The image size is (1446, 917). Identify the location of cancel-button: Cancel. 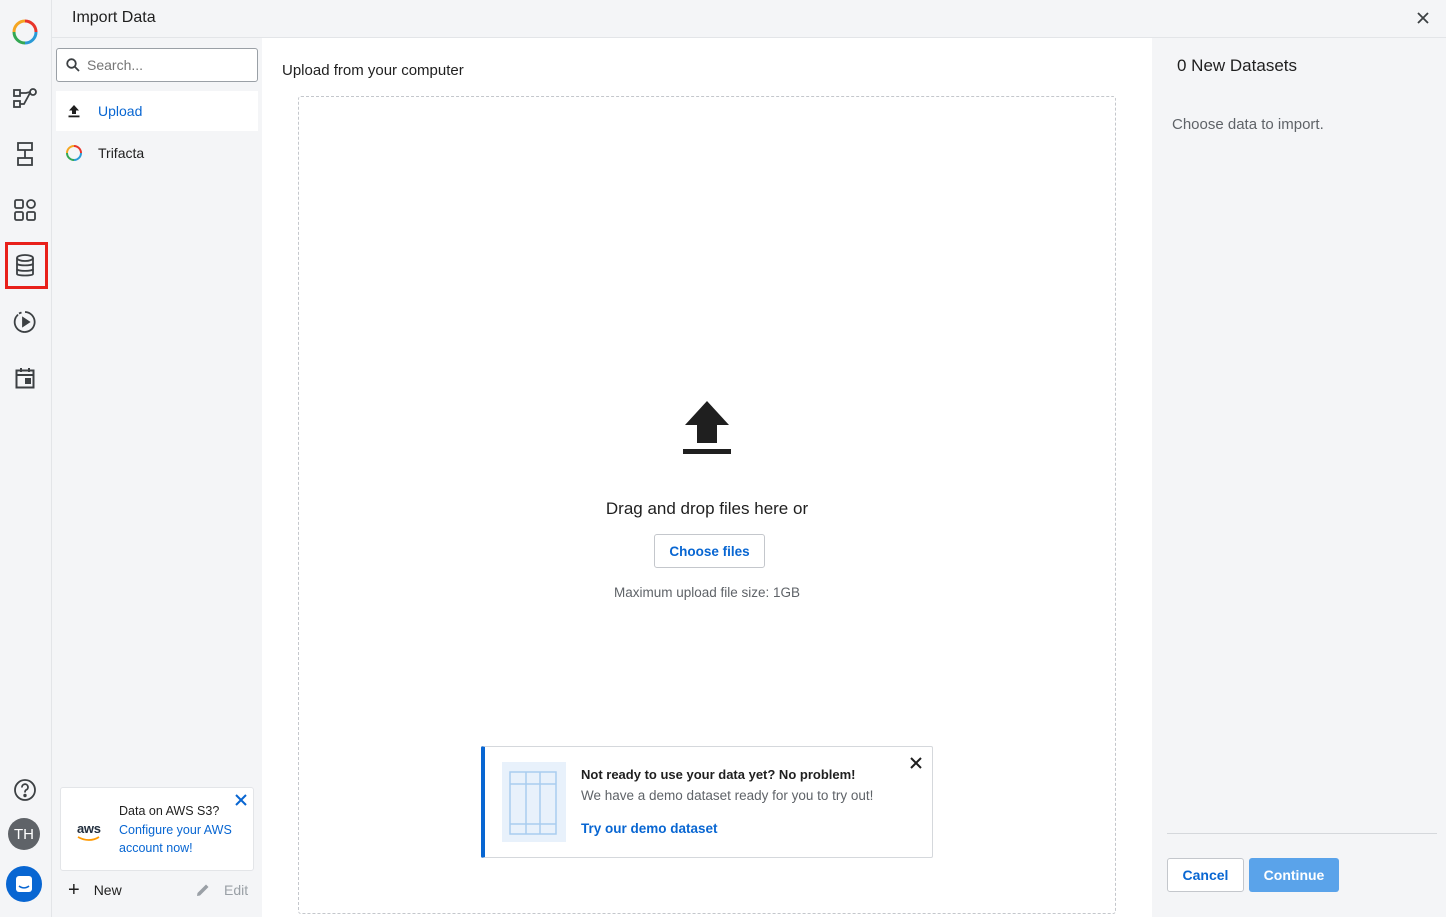
(1205, 875).